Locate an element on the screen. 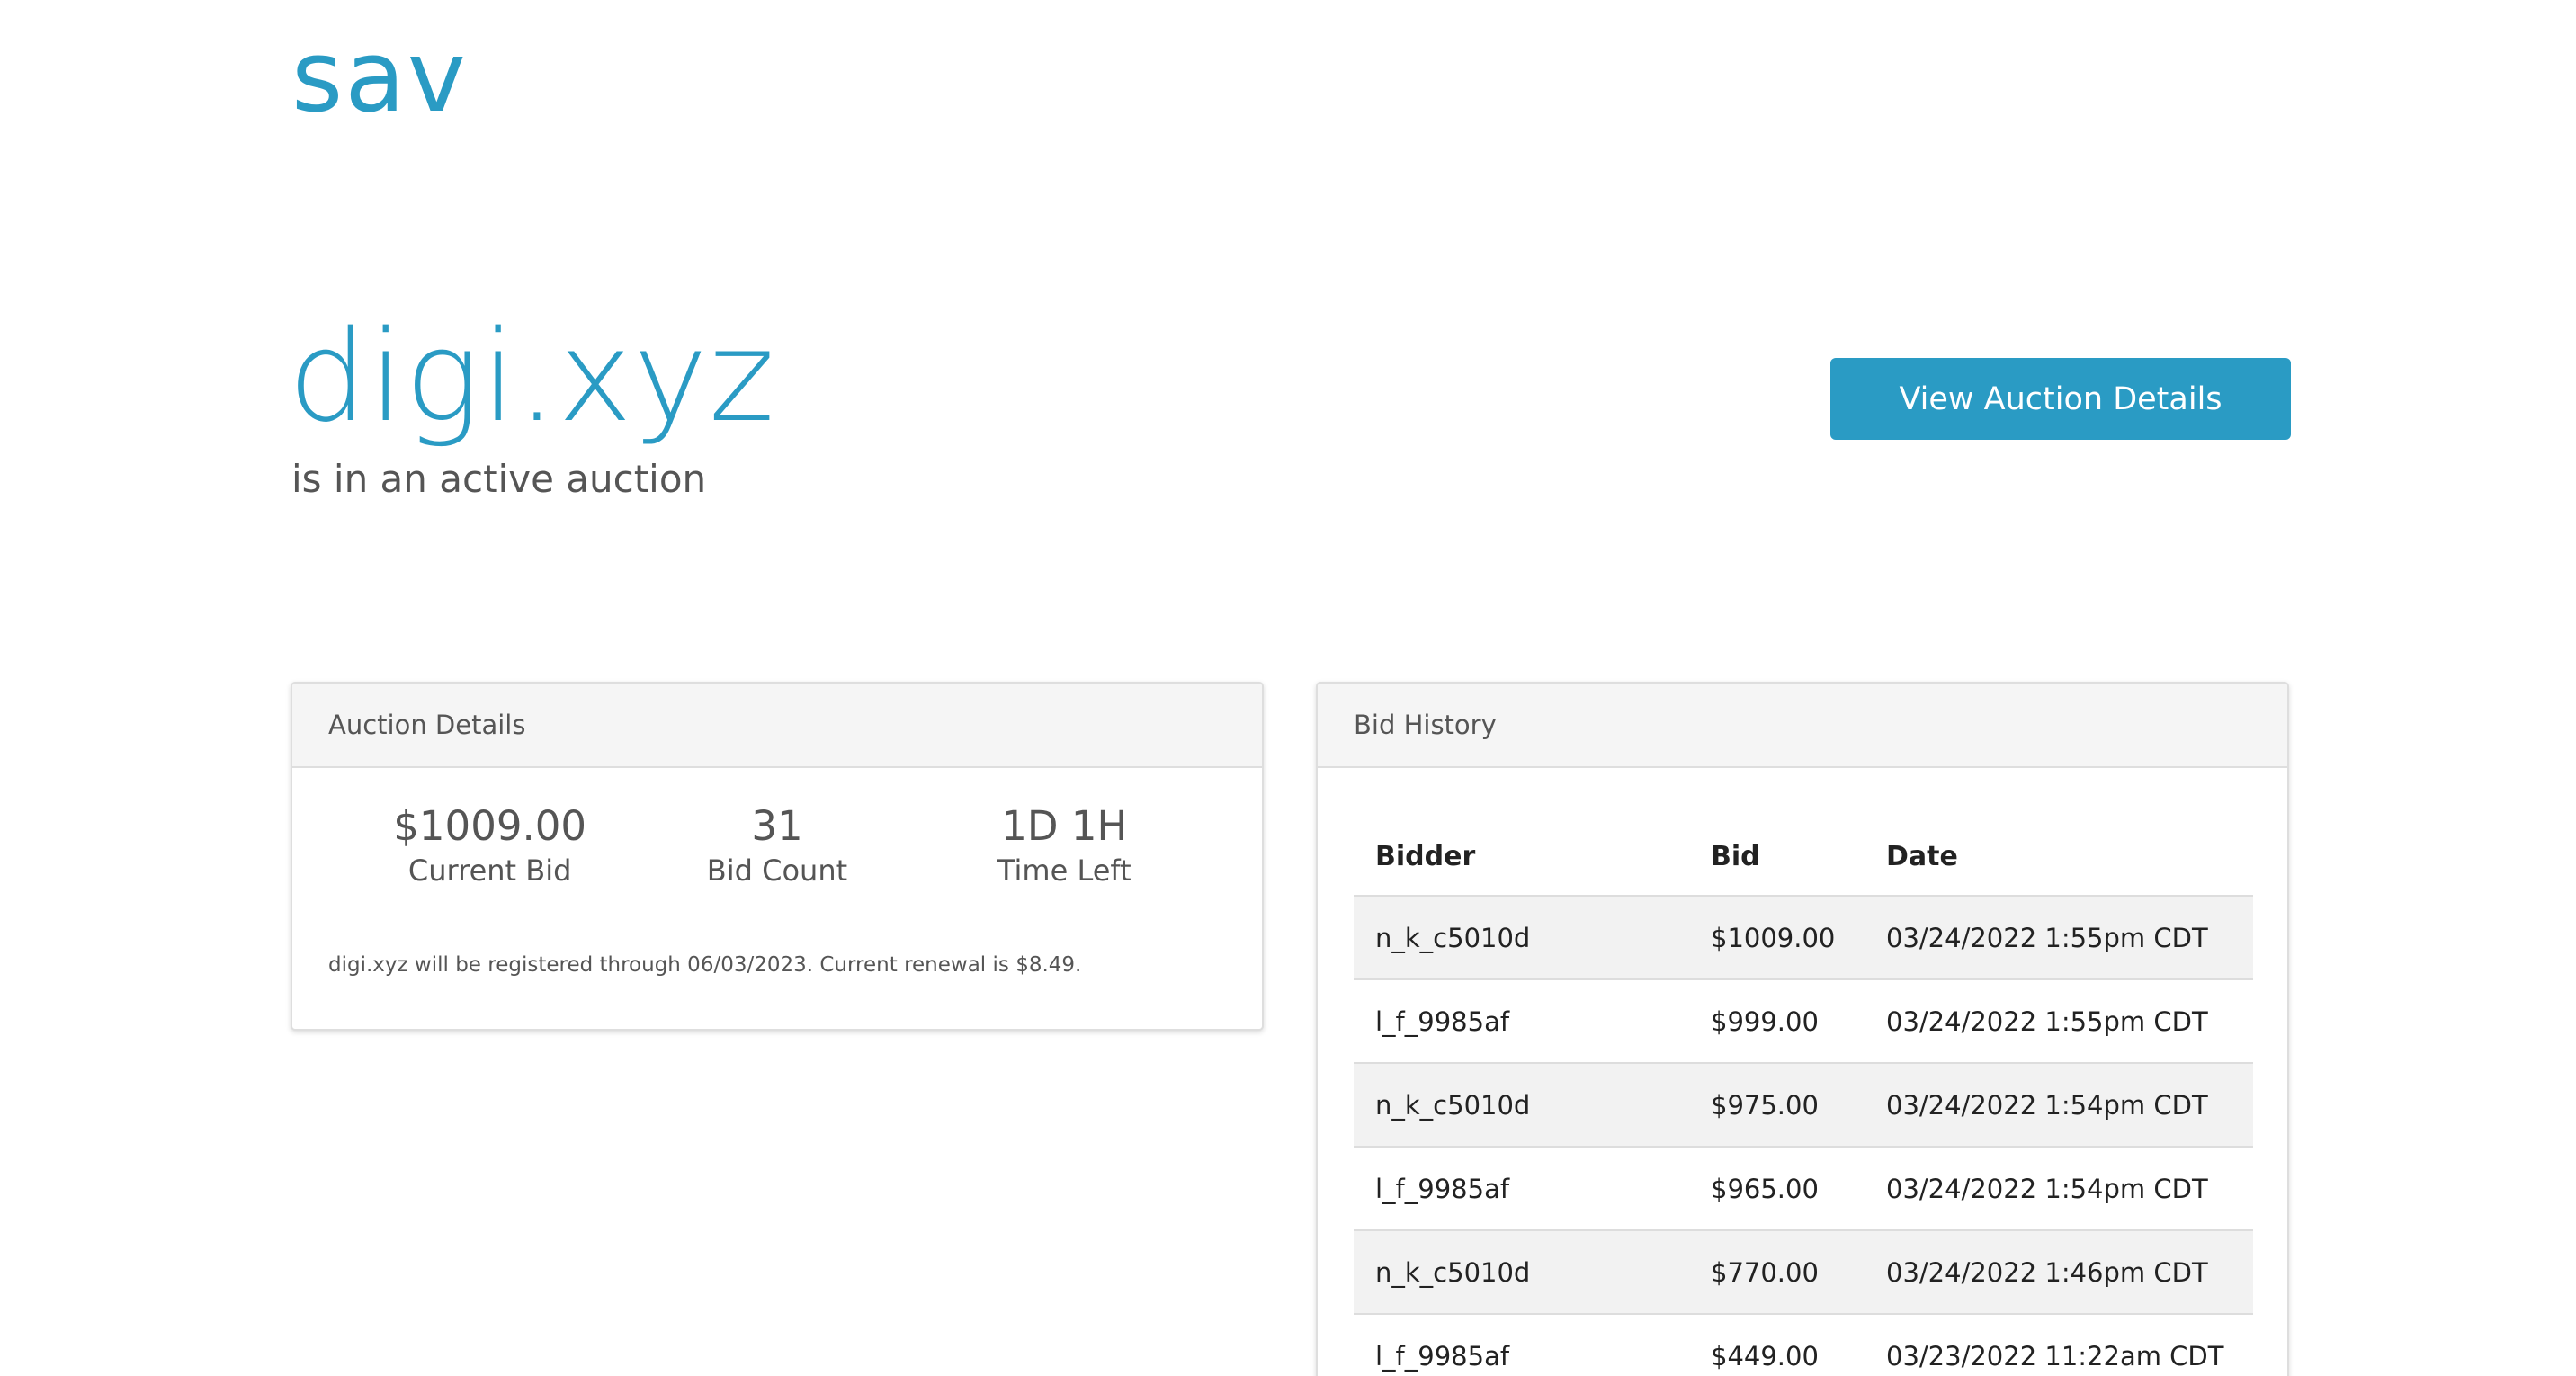 The height and width of the screenshot is (1376, 2576). column-header-bid: Bid is located at coordinates (1777, 858).